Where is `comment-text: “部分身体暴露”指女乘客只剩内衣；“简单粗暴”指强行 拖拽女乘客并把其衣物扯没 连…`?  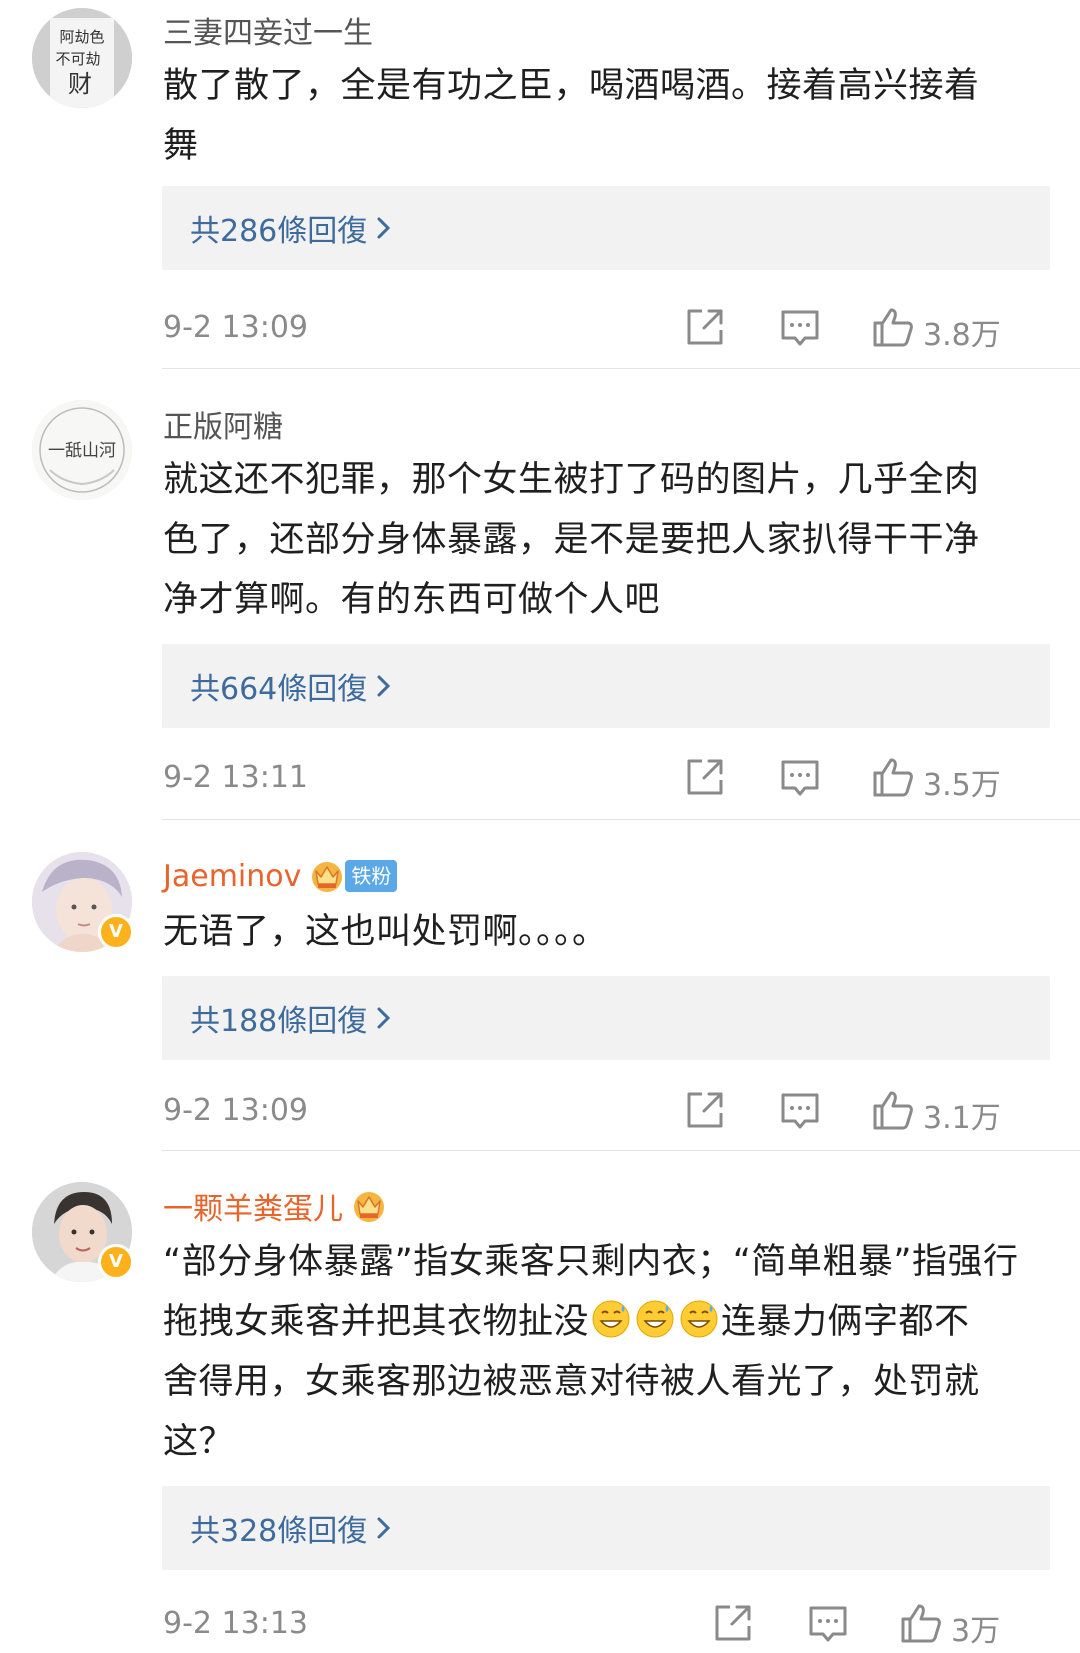 comment-text: “部分身体暴露”指女乘客只剩内衣；“简单粗暴”指强行 拖拽女乘客并把其衣物扯没 连… is located at coordinates (603, 1352).